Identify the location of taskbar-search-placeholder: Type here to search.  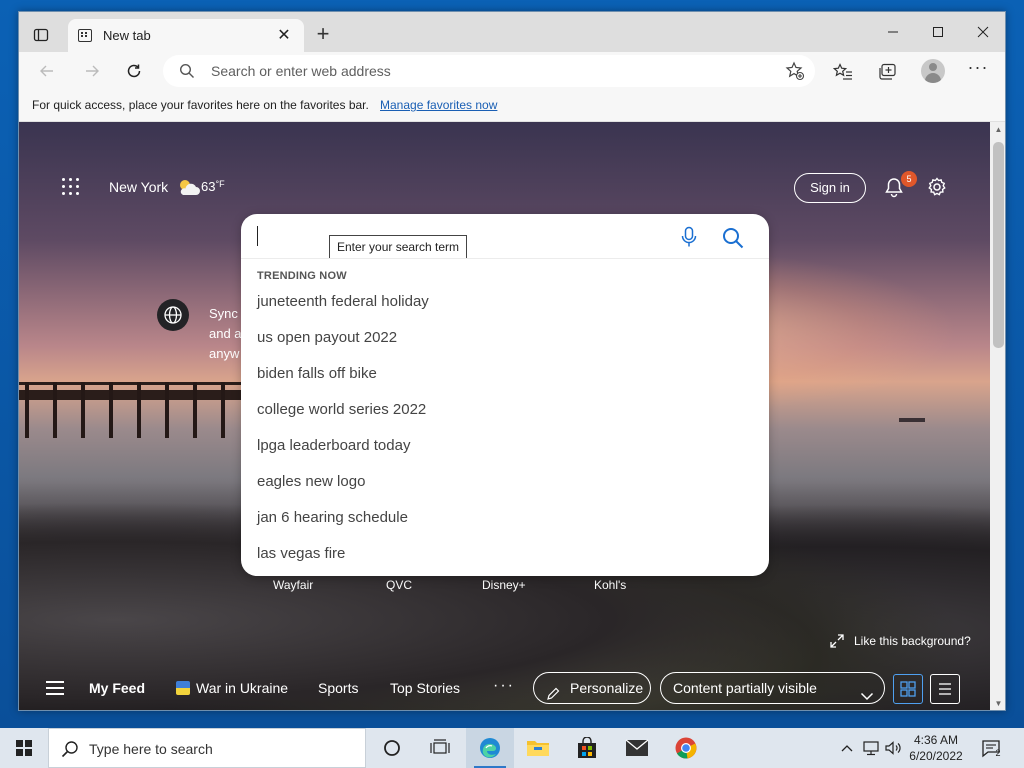
(151, 749).